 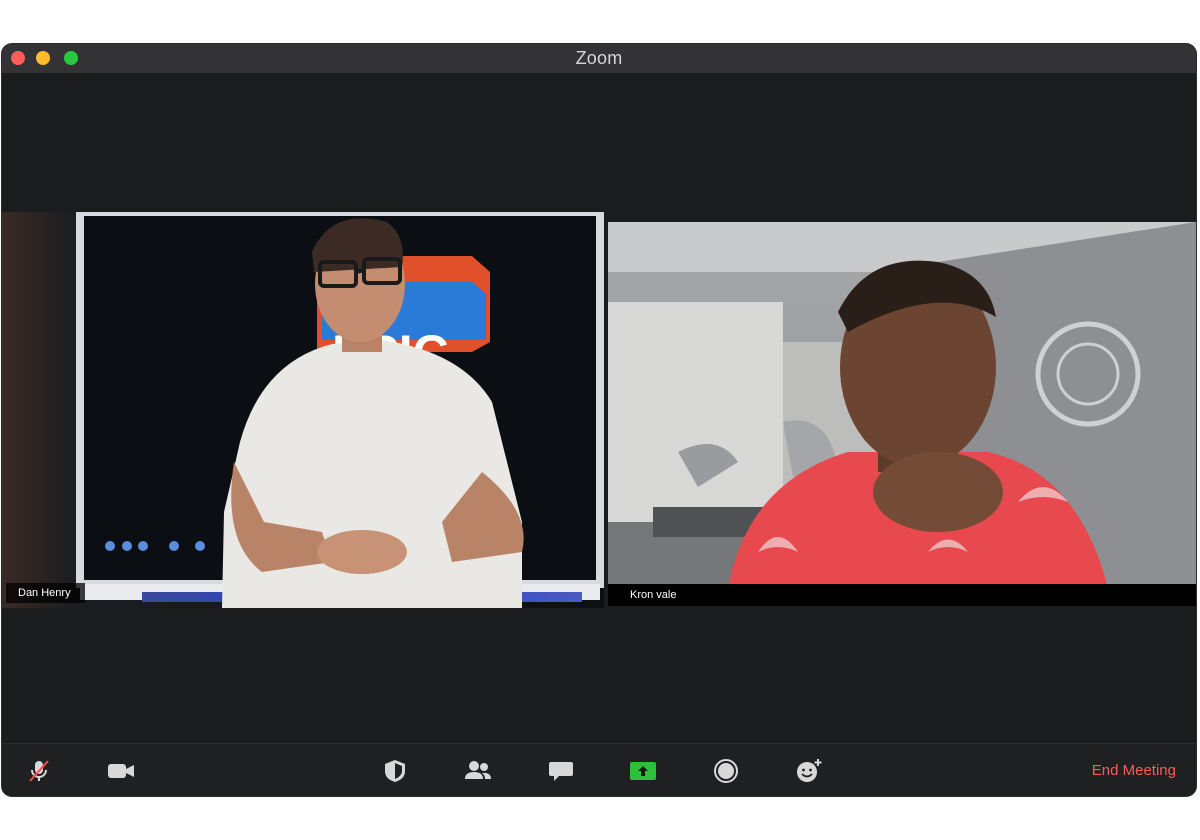 I want to click on participants-icon, so click(x=478, y=770).